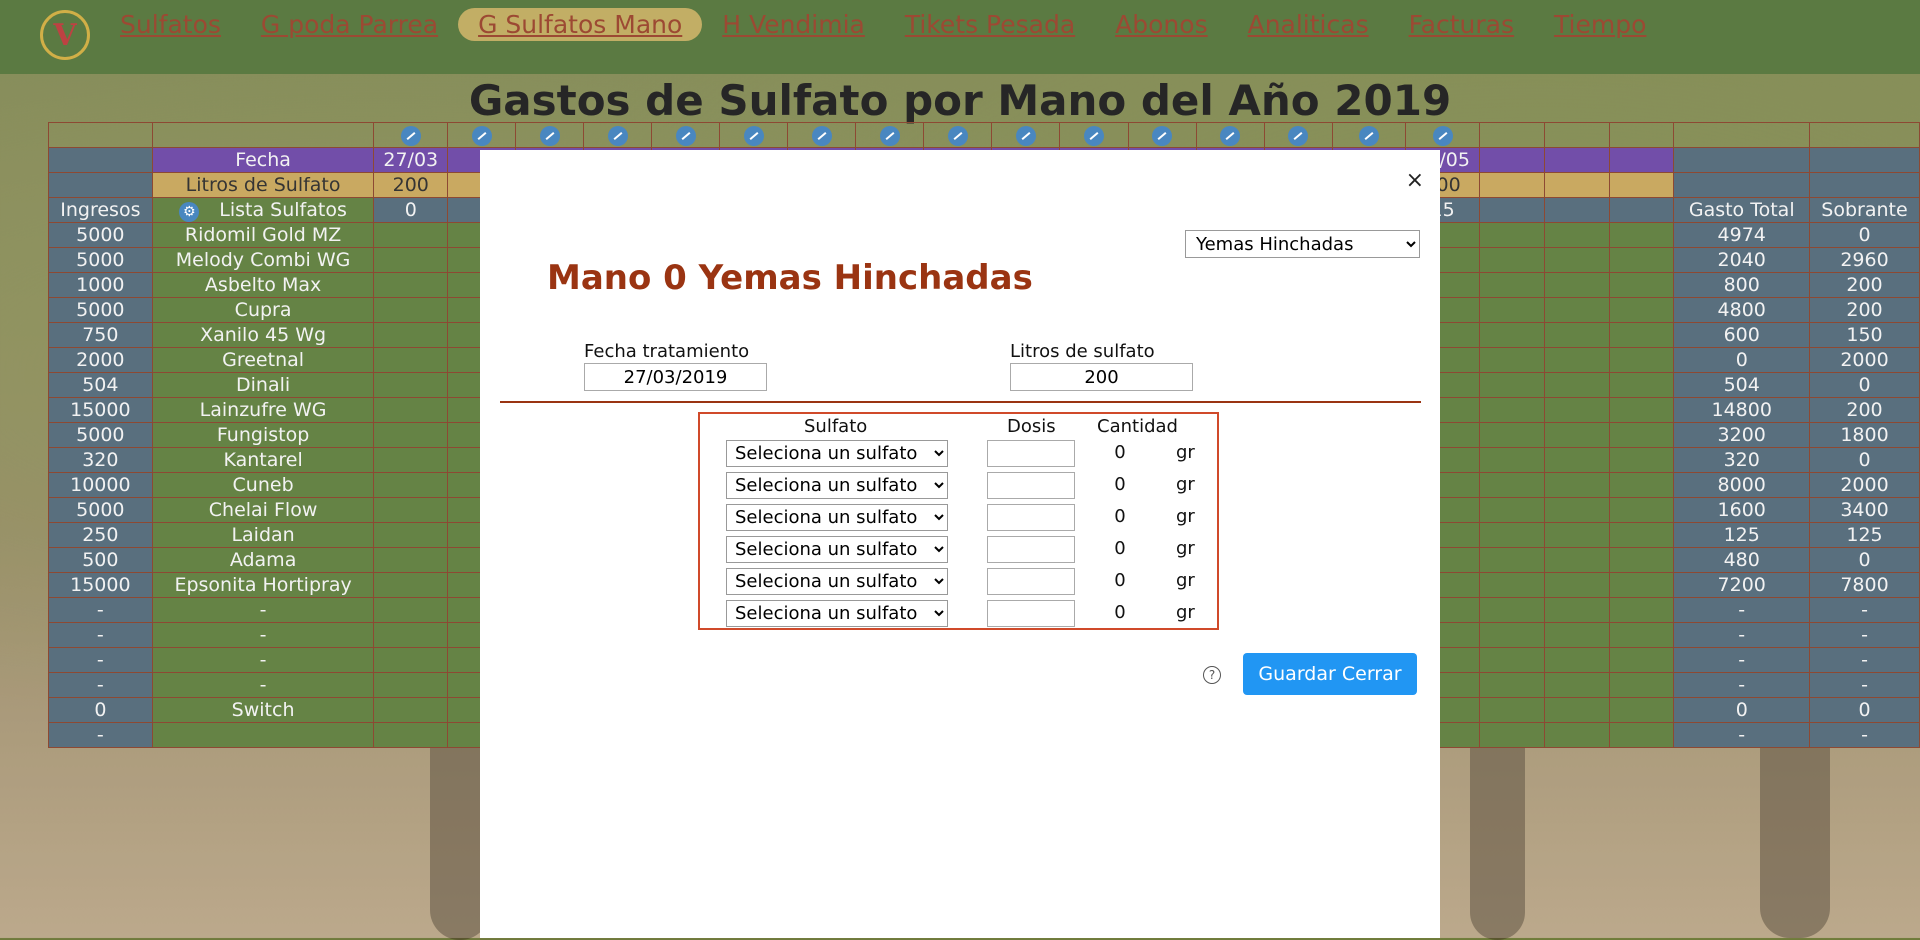 The width and height of the screenshot is (1920, 940). Describe the element at coordinates (1330, 674) in the screenshot. I see `save-close-button: Guardar Cerrar` at that location.